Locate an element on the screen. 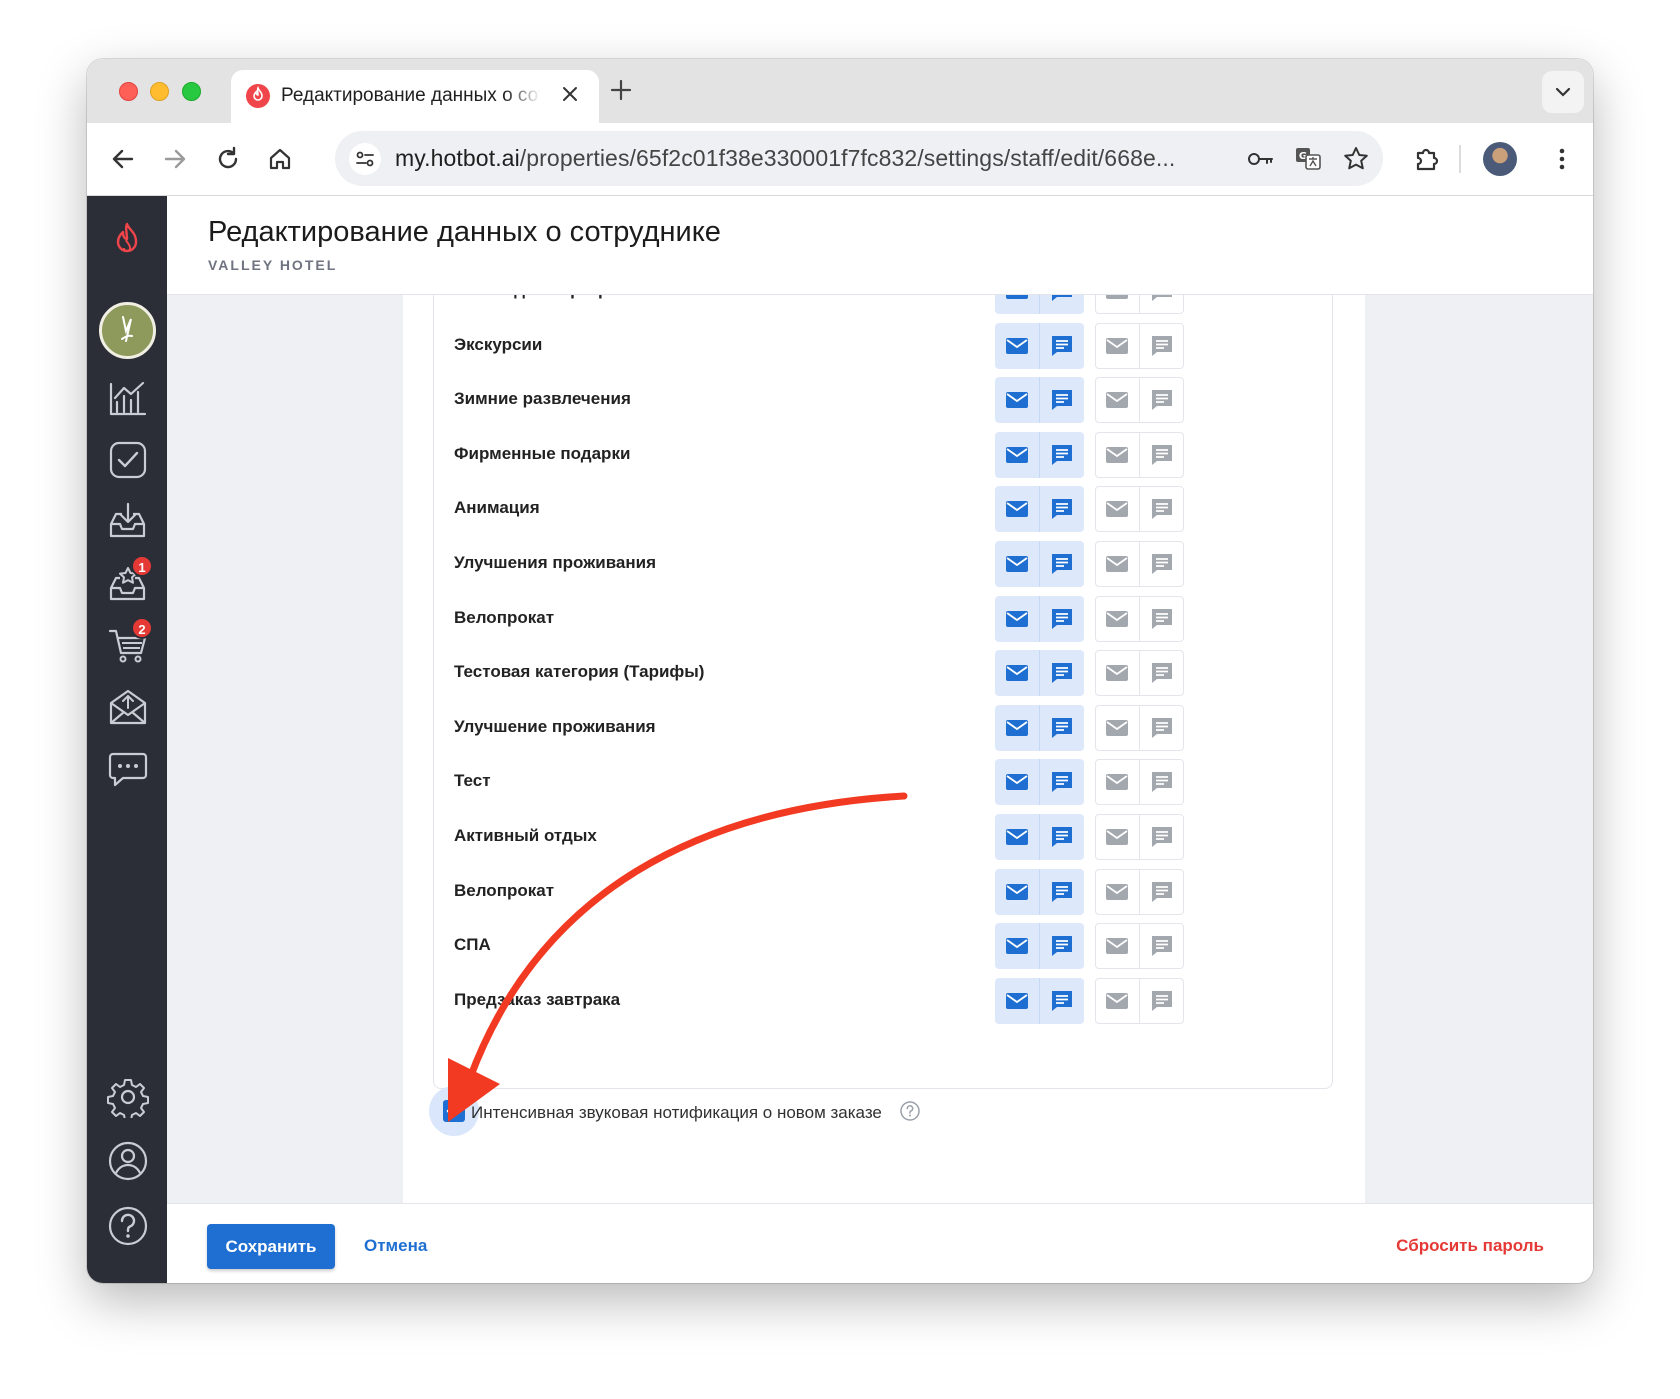  category-row: Улучшение проживания is located at coordinates (884, 728).